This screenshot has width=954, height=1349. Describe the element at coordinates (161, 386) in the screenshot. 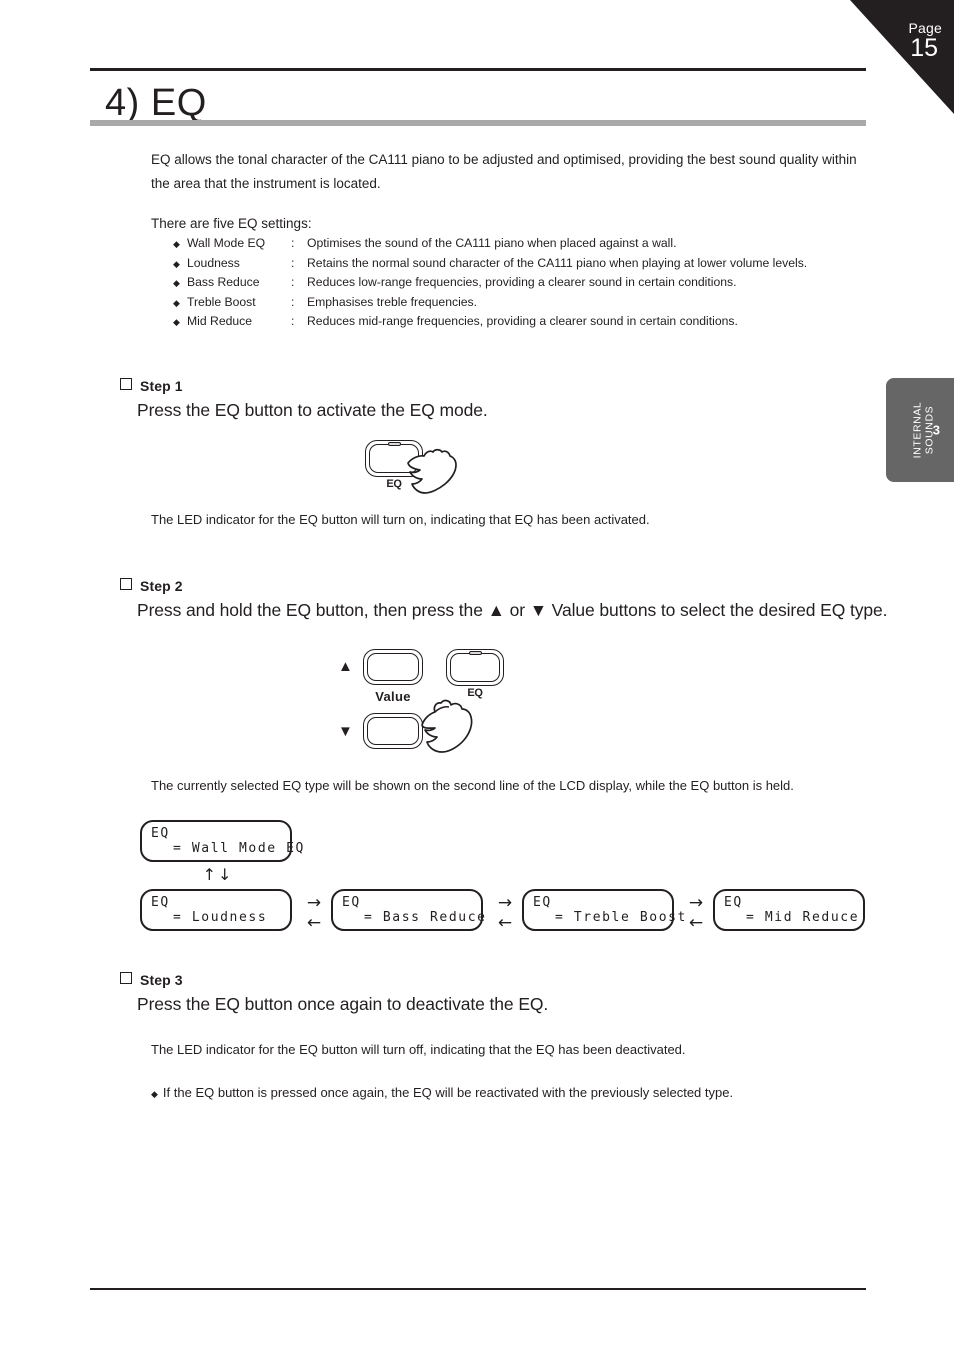

I see `step-1-heading-label: Step 1` at that location.